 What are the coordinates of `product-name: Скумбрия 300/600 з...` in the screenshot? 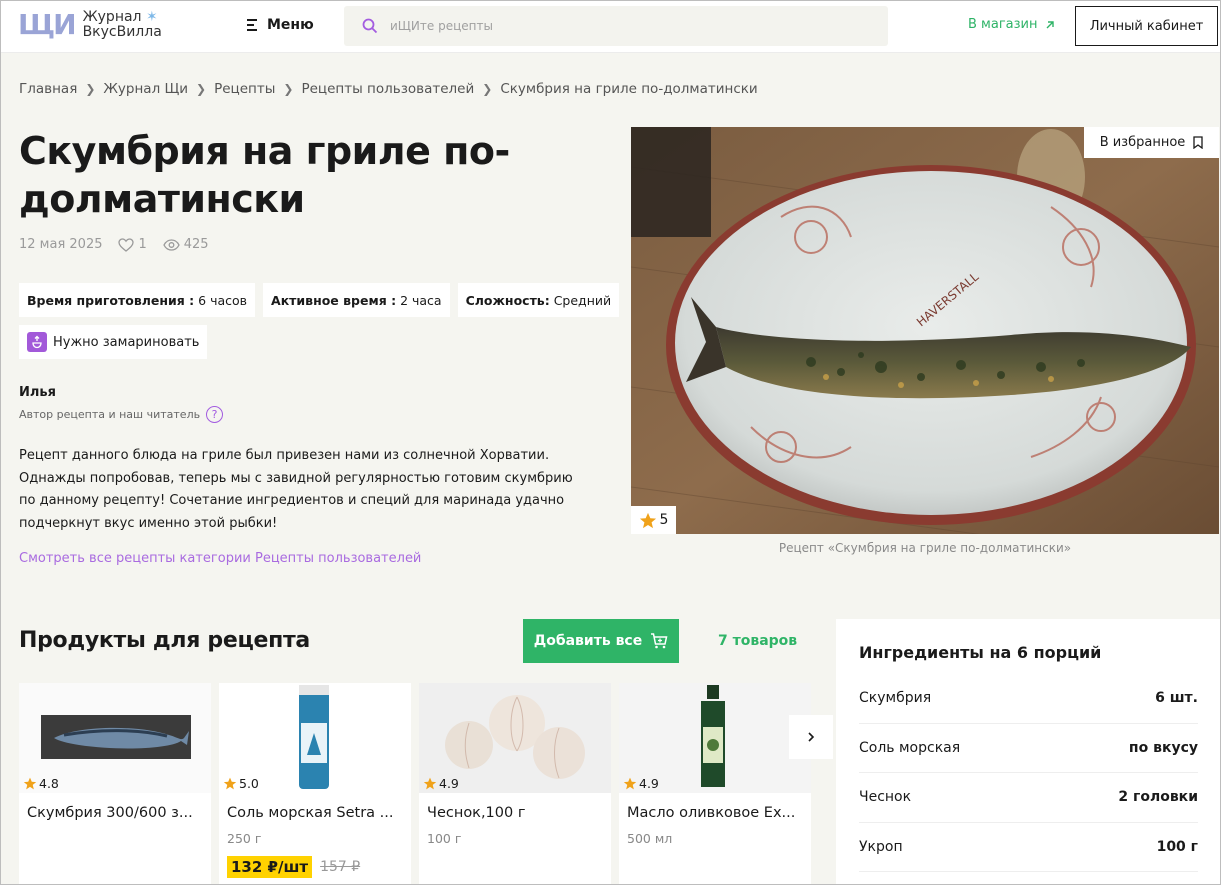 It's located at (110, 813).